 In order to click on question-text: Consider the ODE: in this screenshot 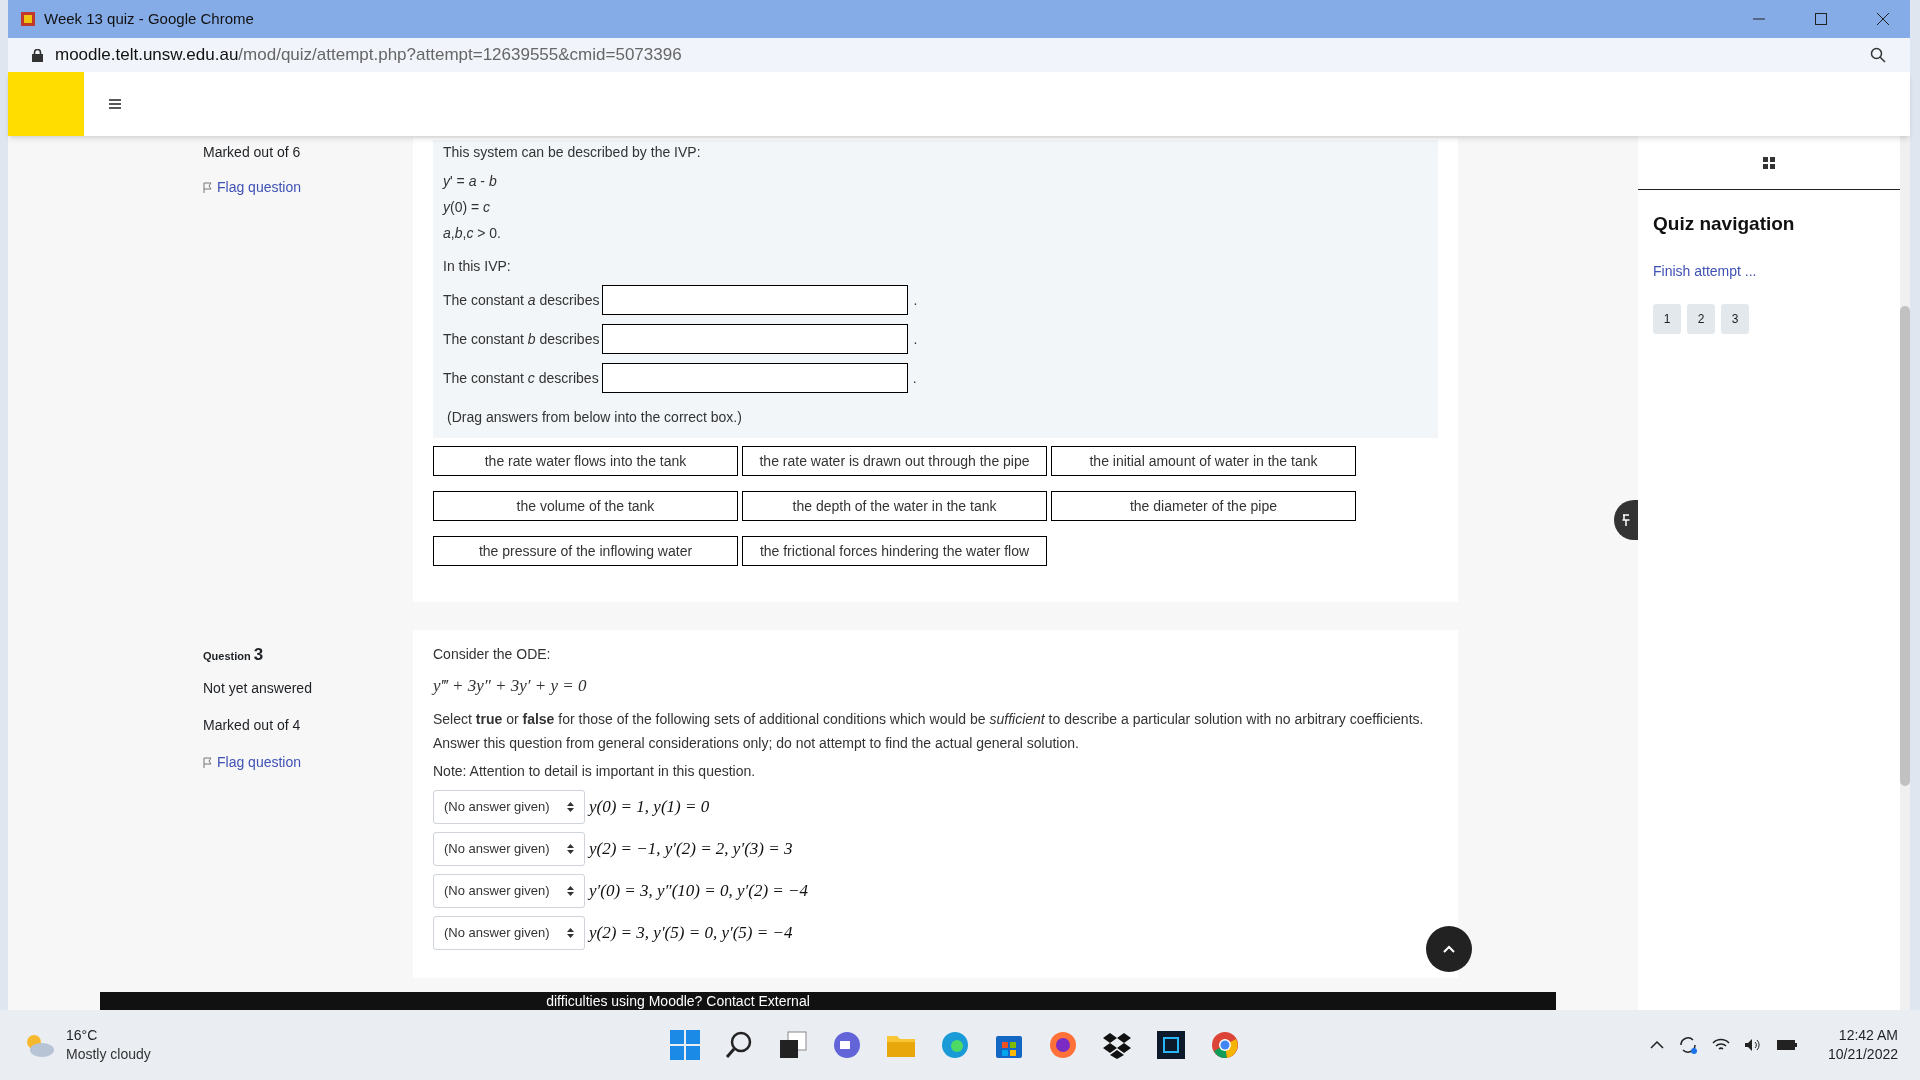, I will do `click(492, 654)`.